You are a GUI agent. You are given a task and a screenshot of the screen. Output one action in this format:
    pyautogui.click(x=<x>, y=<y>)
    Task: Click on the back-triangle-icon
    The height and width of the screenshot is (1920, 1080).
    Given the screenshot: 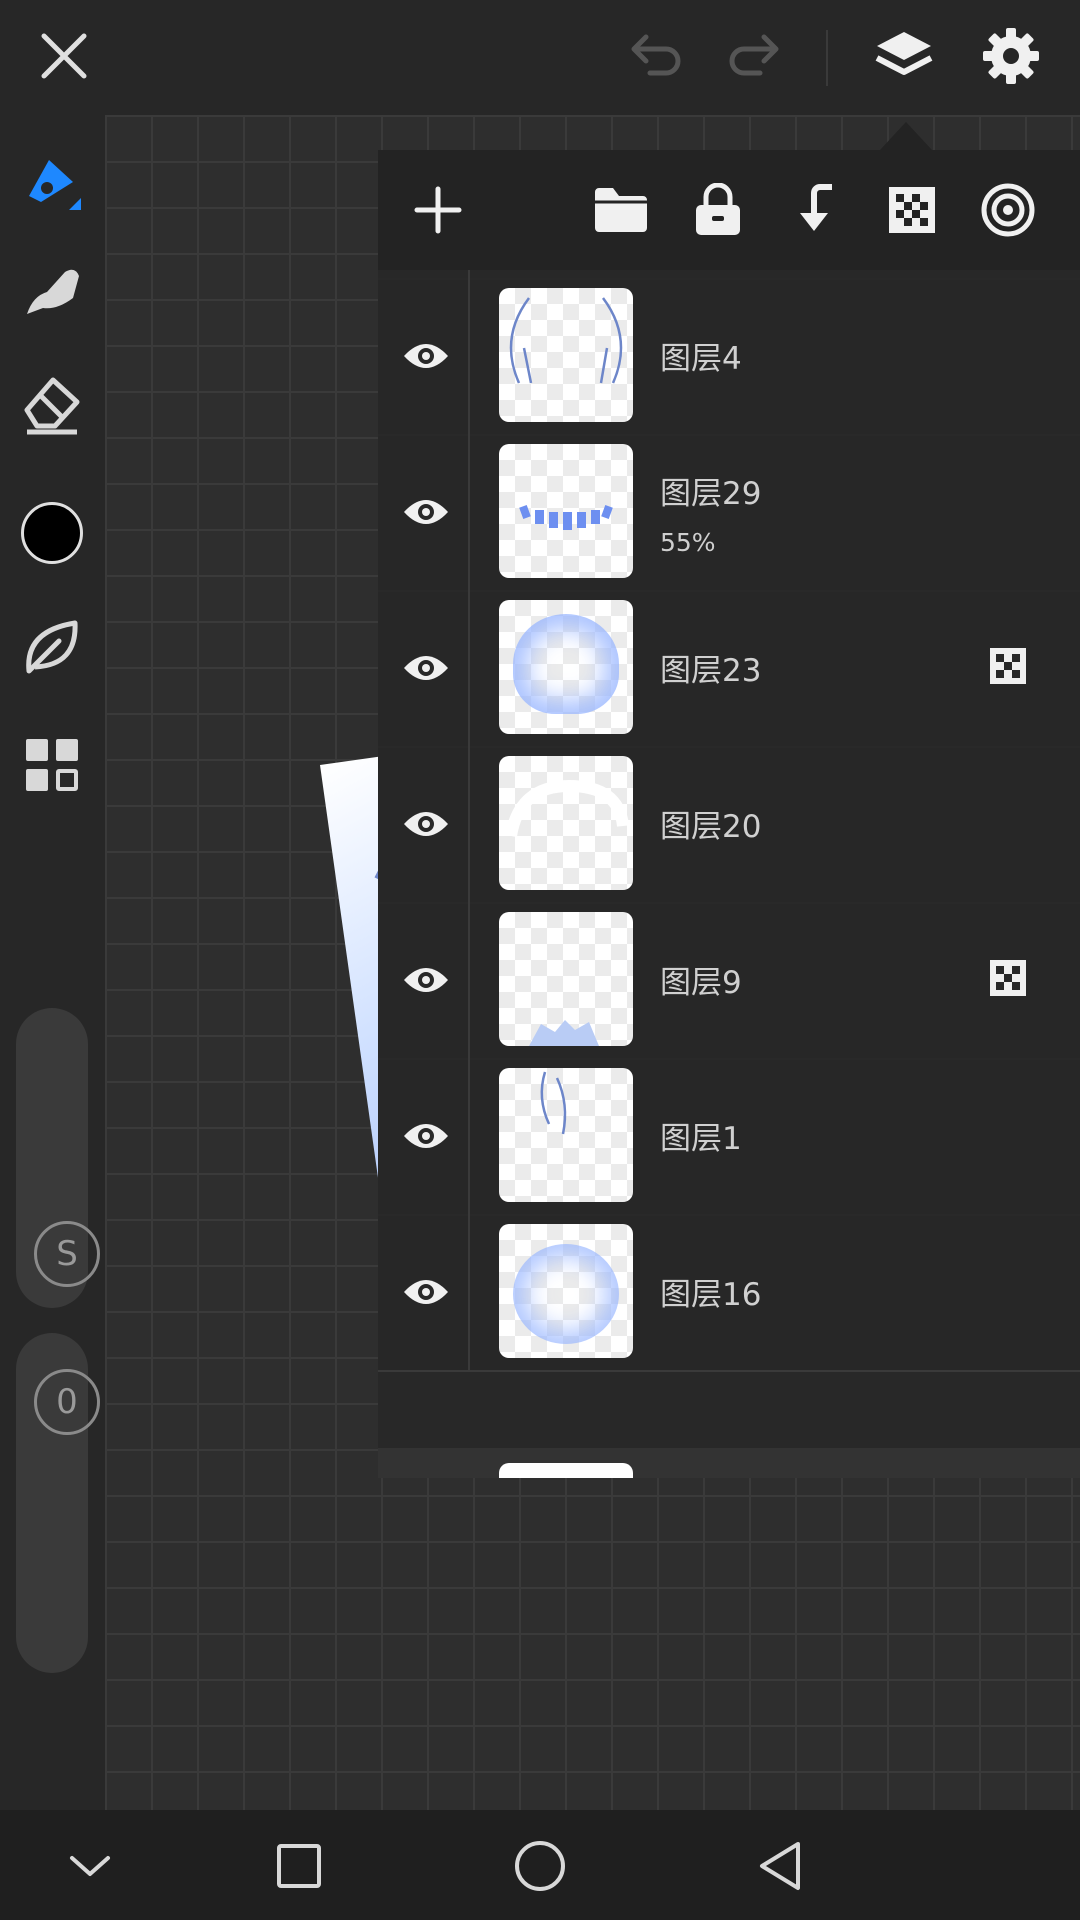 What is the action you would take?
    pyautogui.click(x=780, y=1866)
    